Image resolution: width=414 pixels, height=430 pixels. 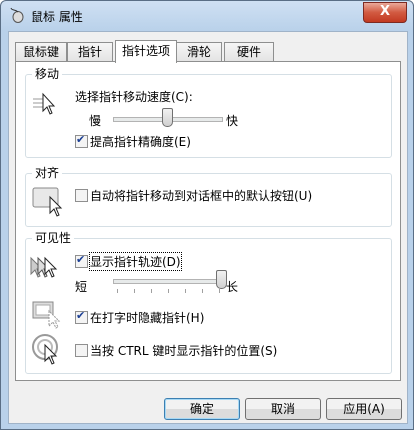 I want to click on cancel-button: 取消, so click(x=283, y=409).